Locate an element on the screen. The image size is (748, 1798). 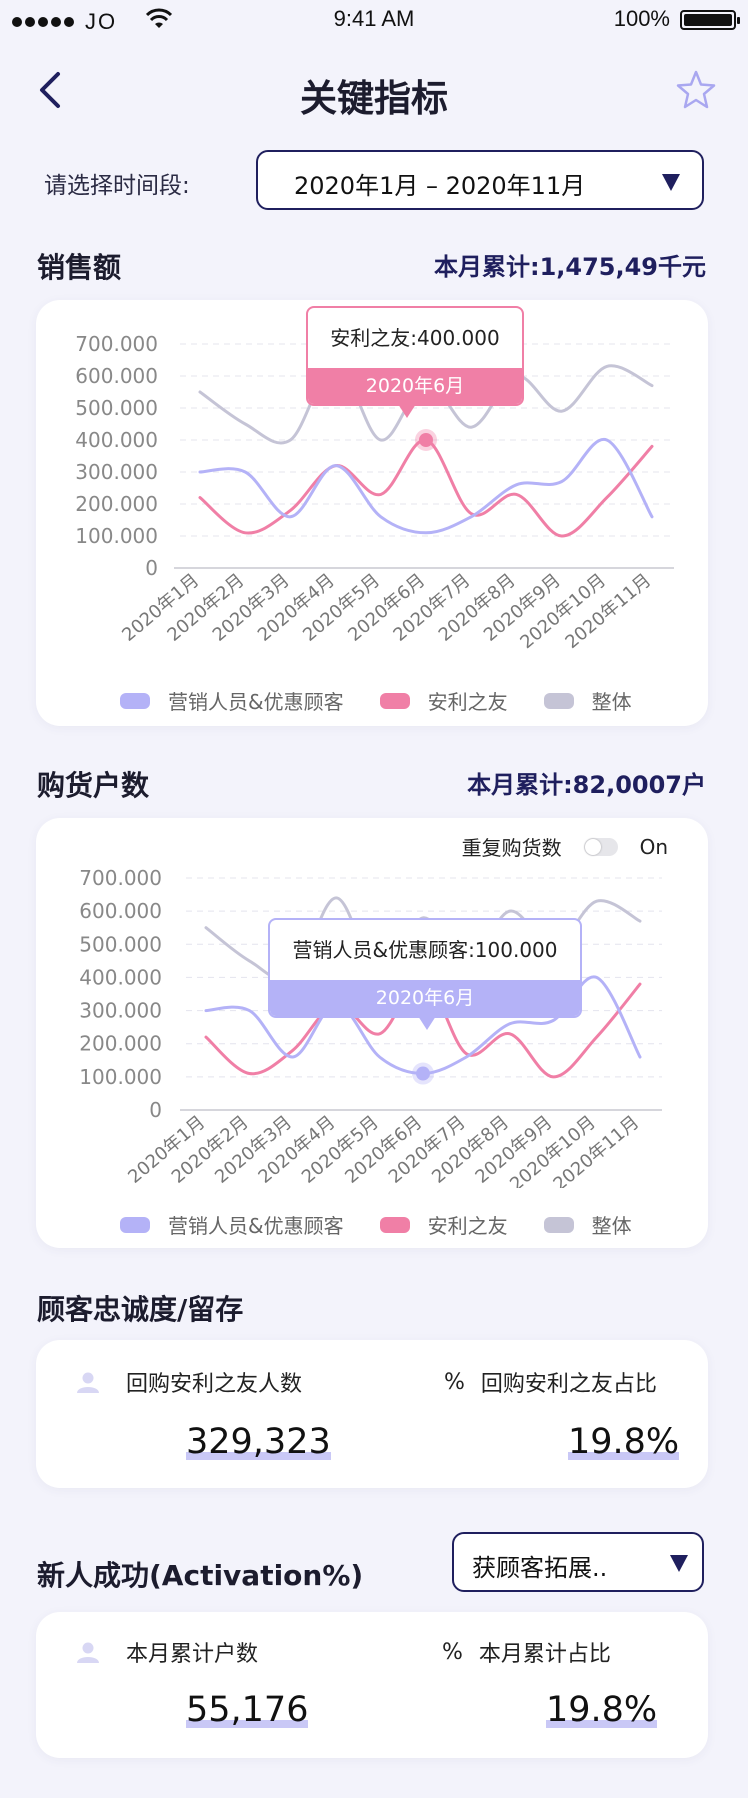
activation-title: 新人成功(Activation%) is located at coordinates (200, 1575).